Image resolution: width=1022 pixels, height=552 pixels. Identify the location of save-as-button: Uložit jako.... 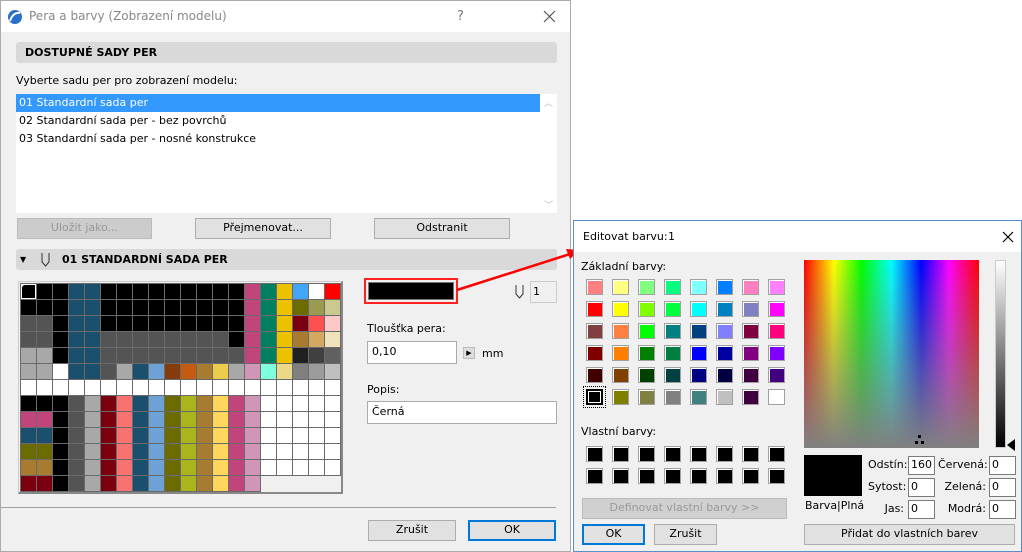
(84, 228).